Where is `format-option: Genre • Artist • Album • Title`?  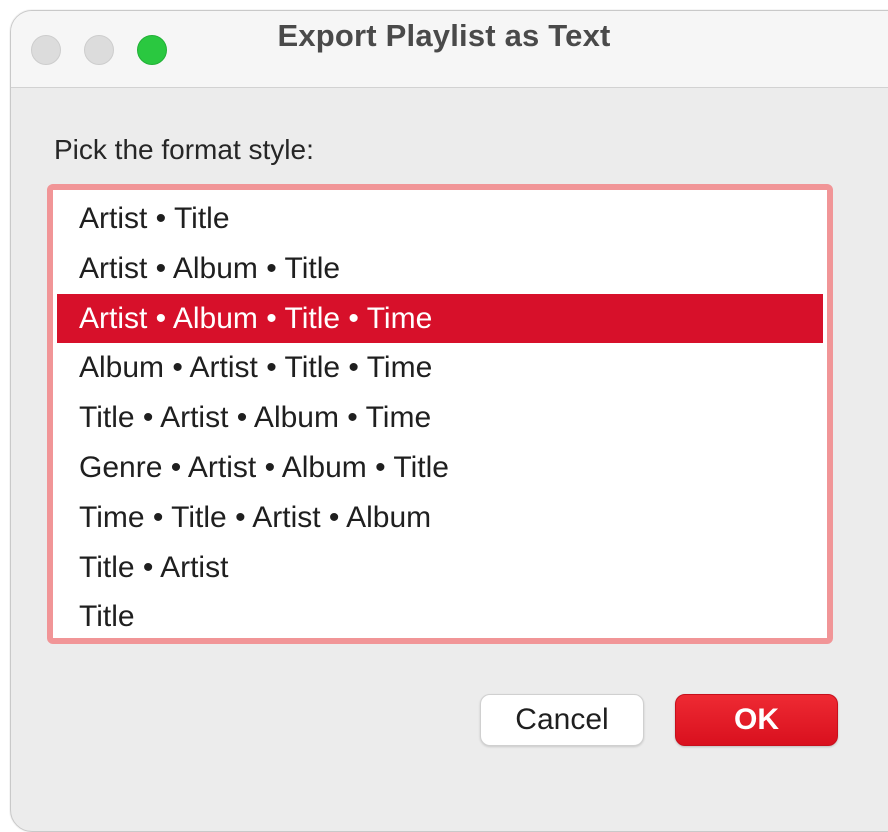
format-option: Genre • Artist • Album • Title is located at coordinates (440, 468).